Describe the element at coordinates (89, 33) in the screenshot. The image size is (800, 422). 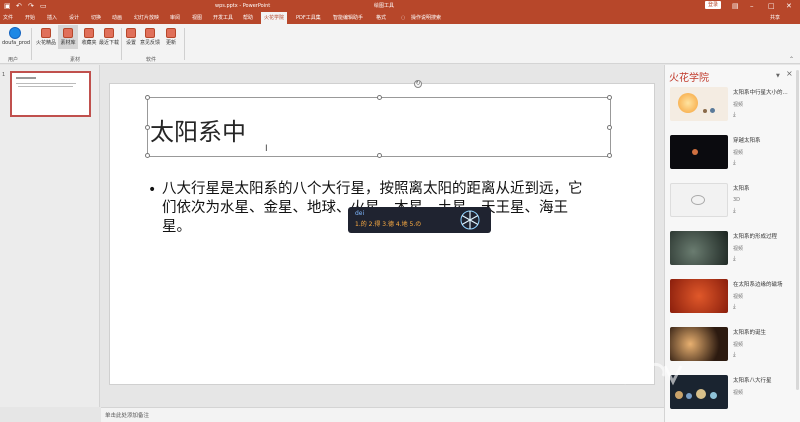
I see `favorites-icon` at that location.